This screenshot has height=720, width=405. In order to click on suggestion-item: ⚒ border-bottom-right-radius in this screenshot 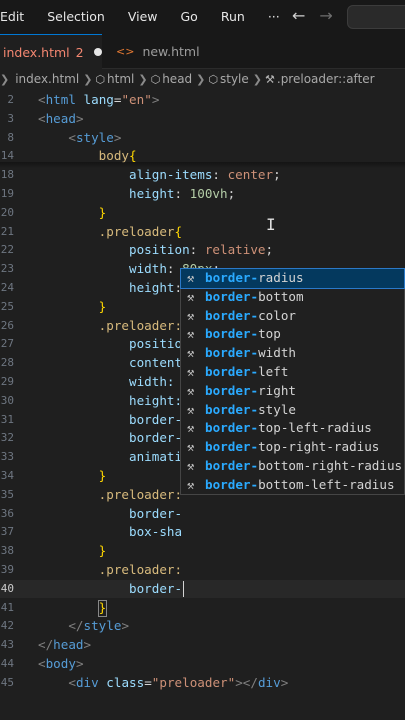, I will do `click(292, 466)`.